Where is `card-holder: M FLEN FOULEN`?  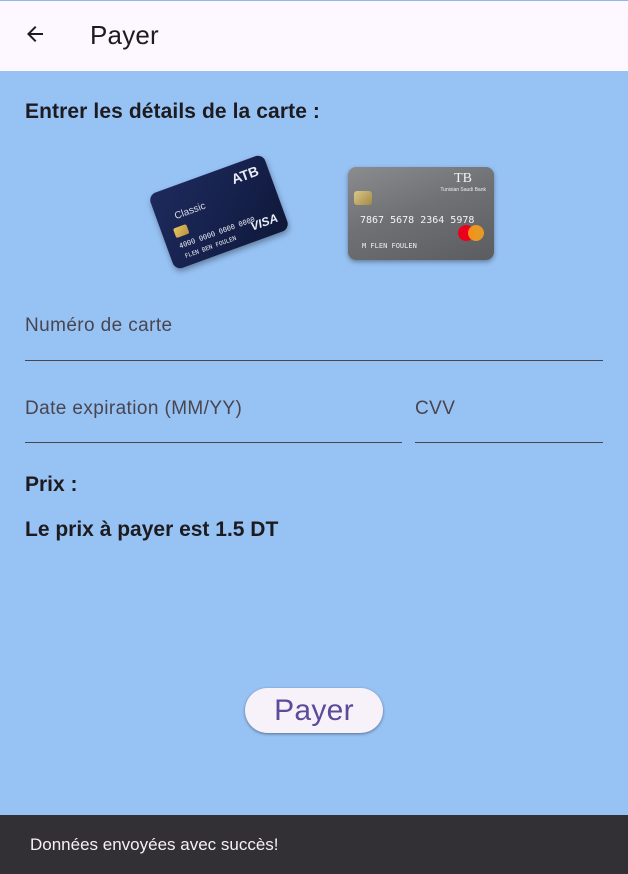 card-holder: M FLEN FOULEN is located at coordinates (389, 246).